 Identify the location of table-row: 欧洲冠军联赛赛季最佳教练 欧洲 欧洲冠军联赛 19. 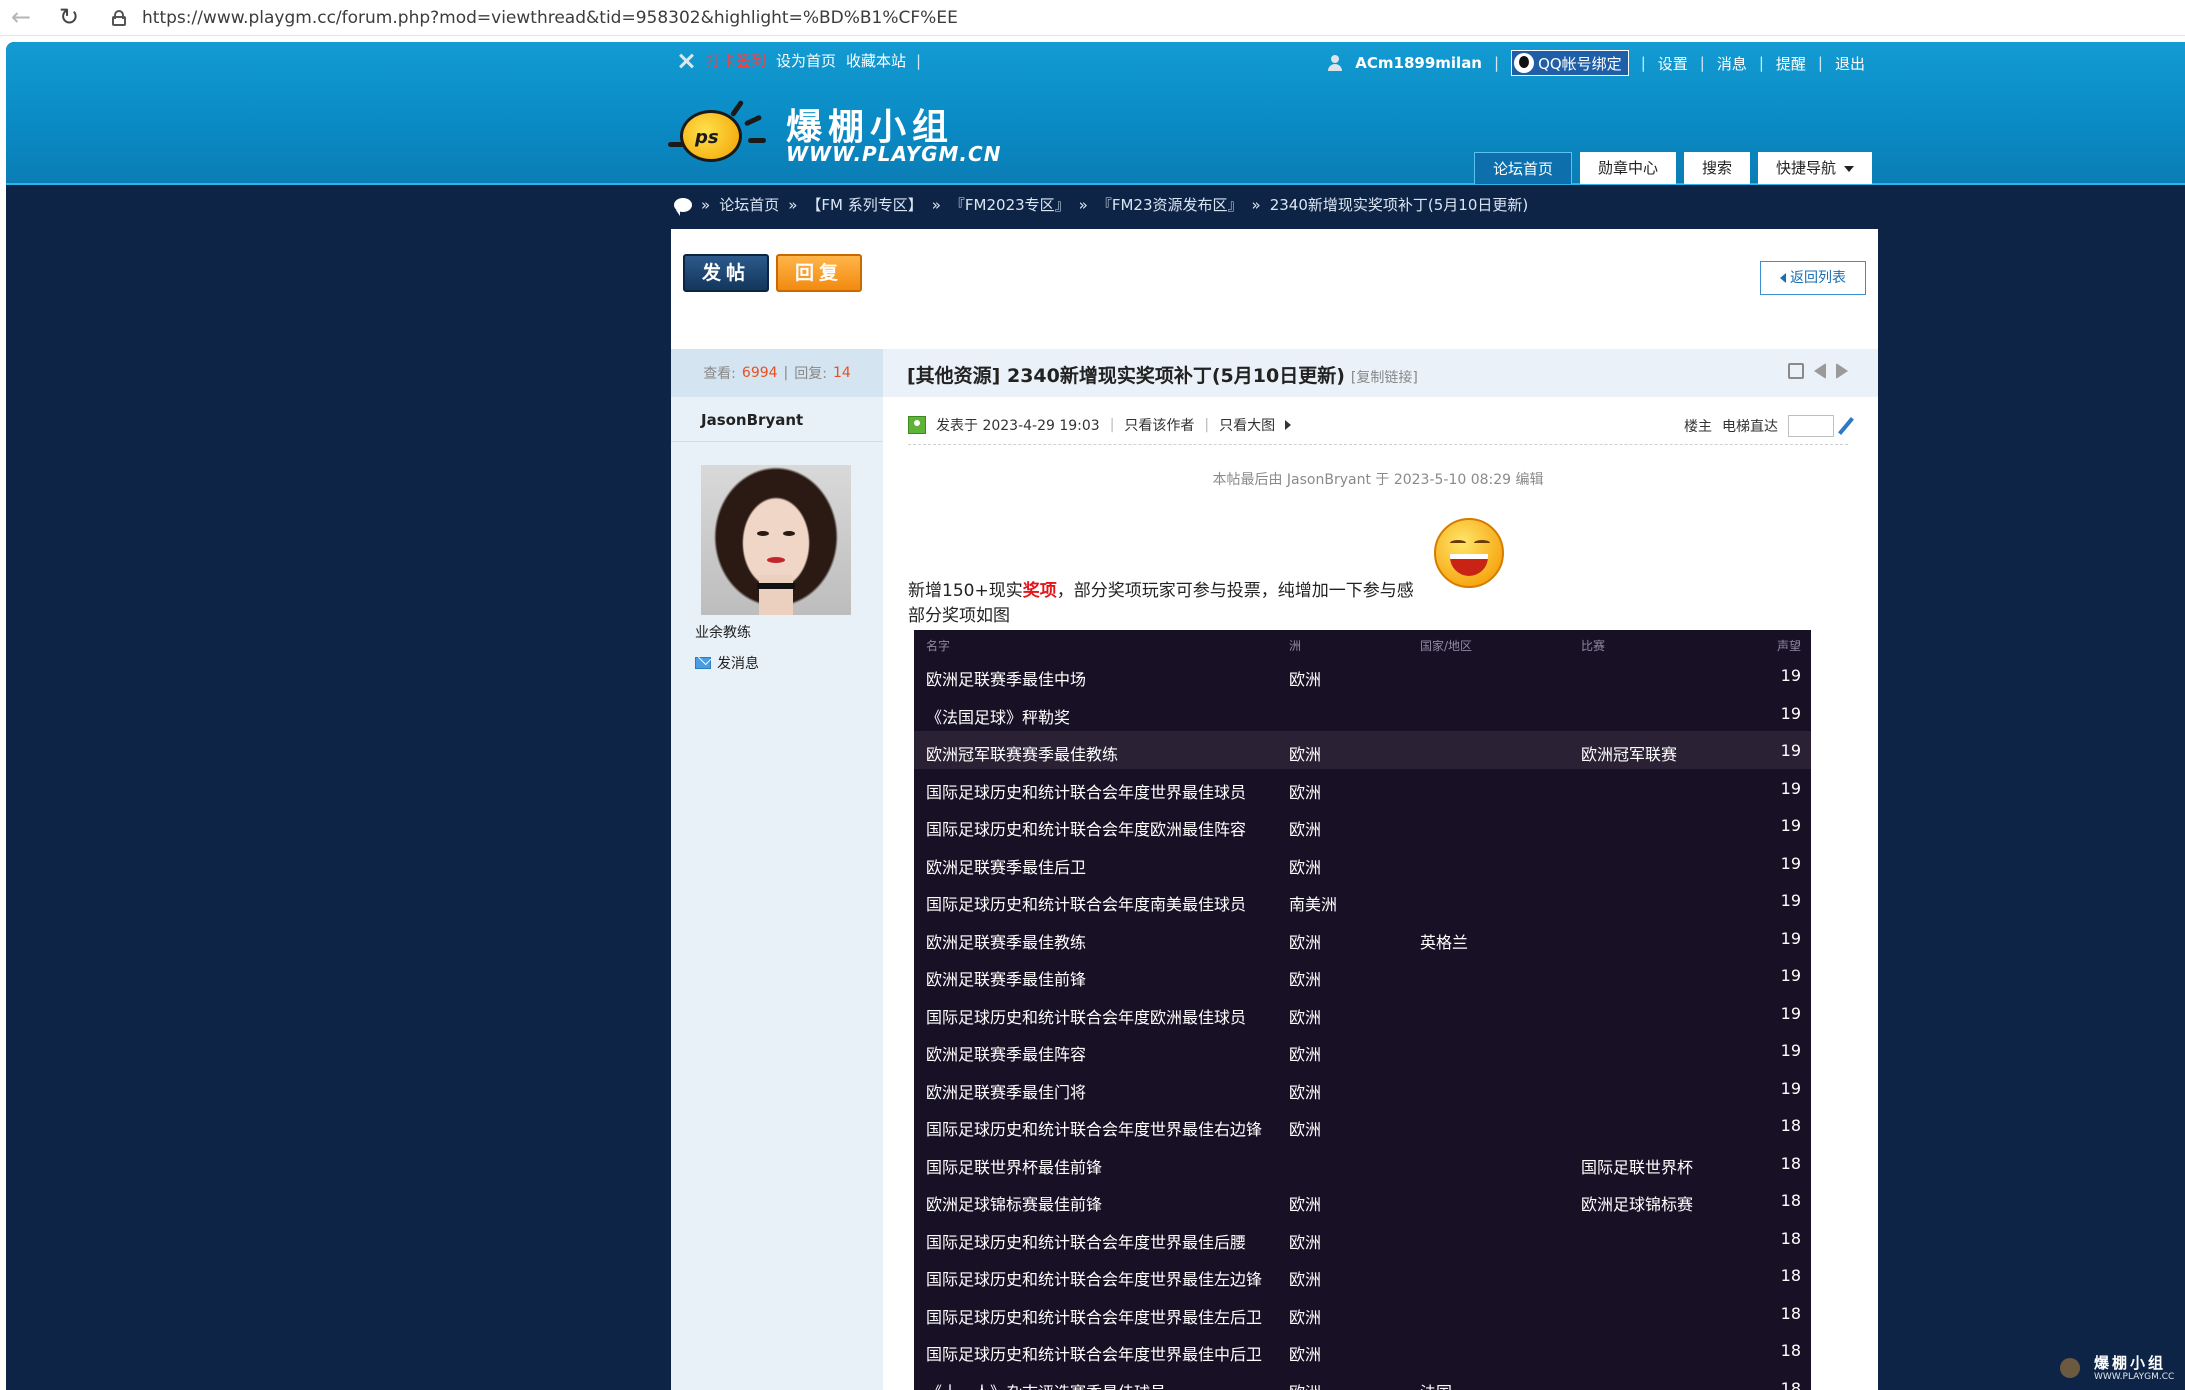
(1362, 750).